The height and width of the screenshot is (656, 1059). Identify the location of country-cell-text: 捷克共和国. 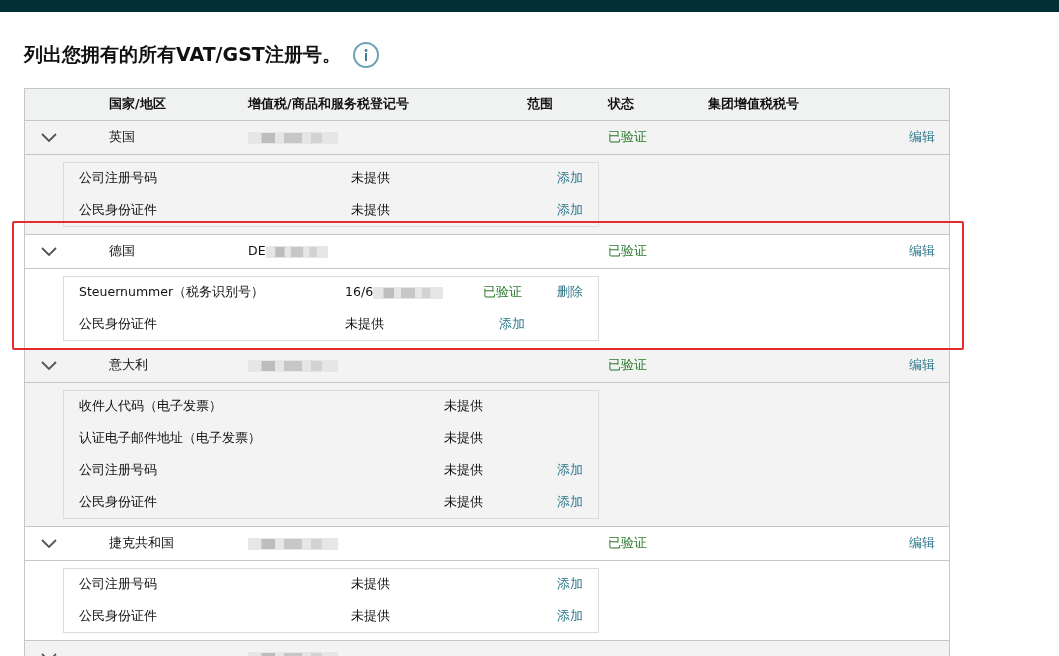
(142, 543).